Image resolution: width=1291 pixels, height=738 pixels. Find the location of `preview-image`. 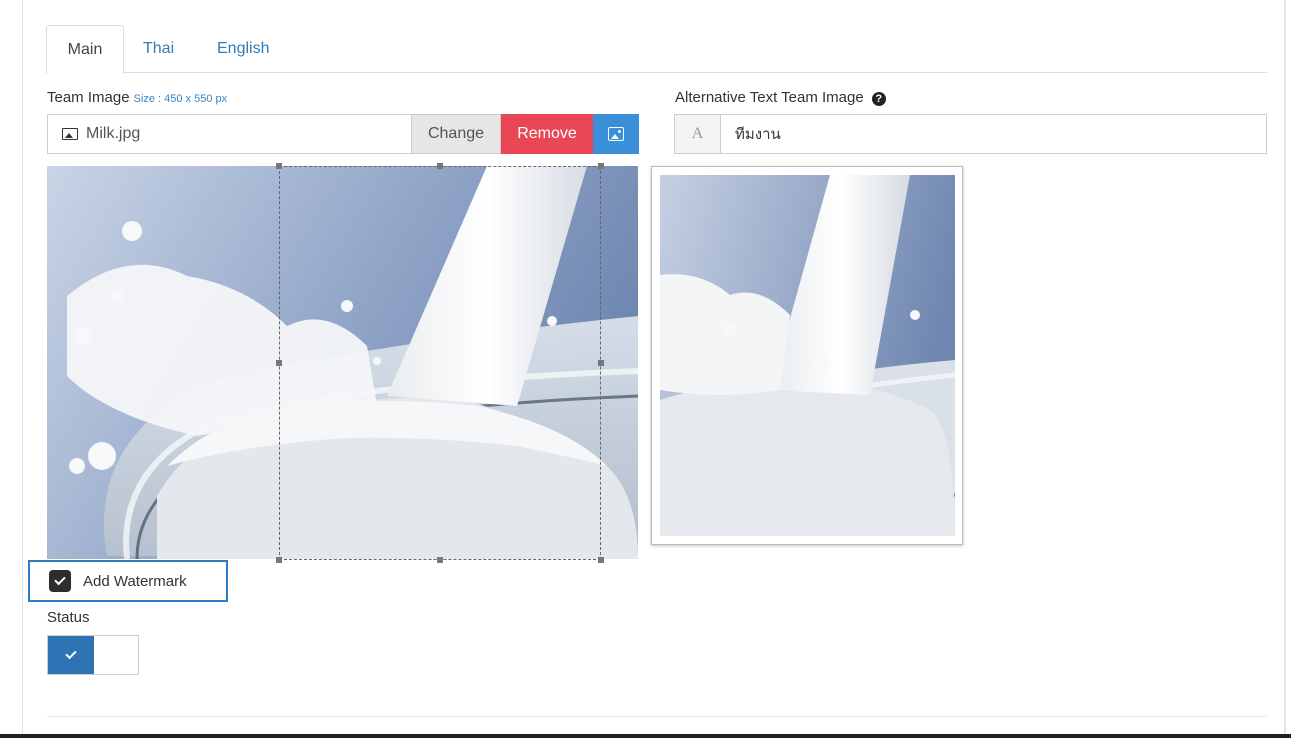

preview-image is located at coordinates (807, 355).